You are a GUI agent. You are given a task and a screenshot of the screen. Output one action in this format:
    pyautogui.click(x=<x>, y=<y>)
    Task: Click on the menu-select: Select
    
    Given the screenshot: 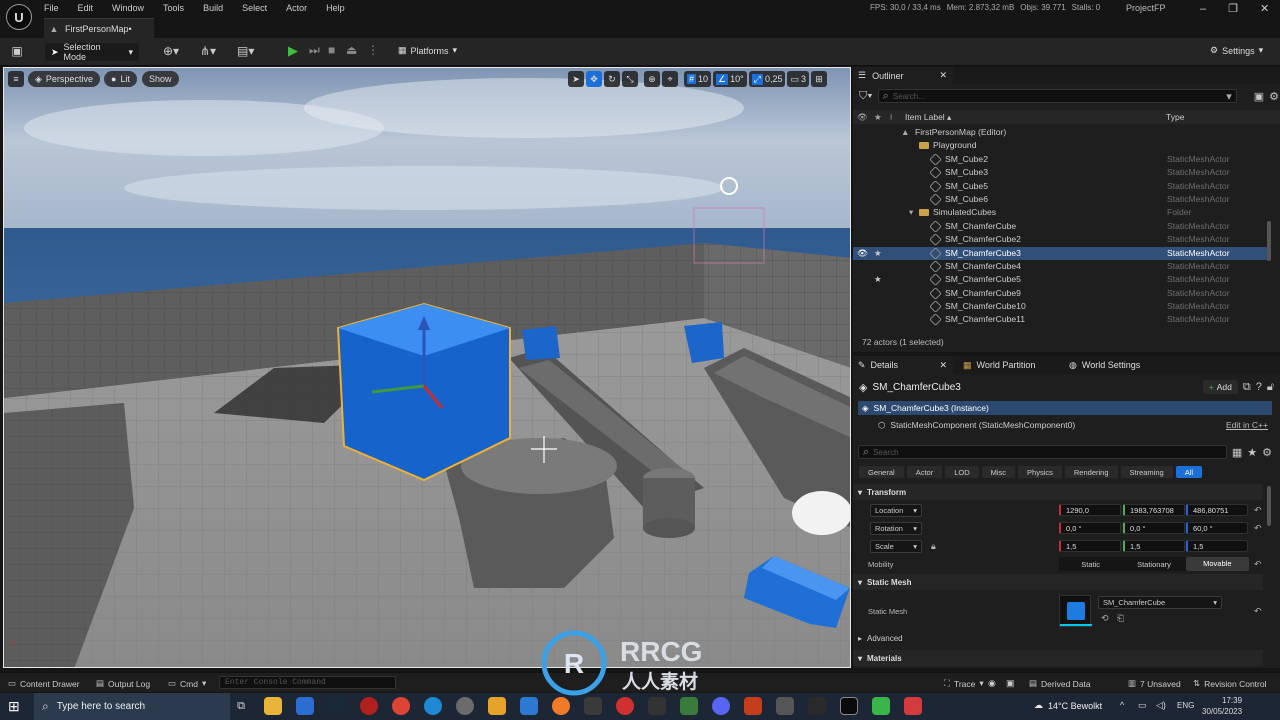 What is the action you would take?
    pyautogui.click(x=254, y=8)
    